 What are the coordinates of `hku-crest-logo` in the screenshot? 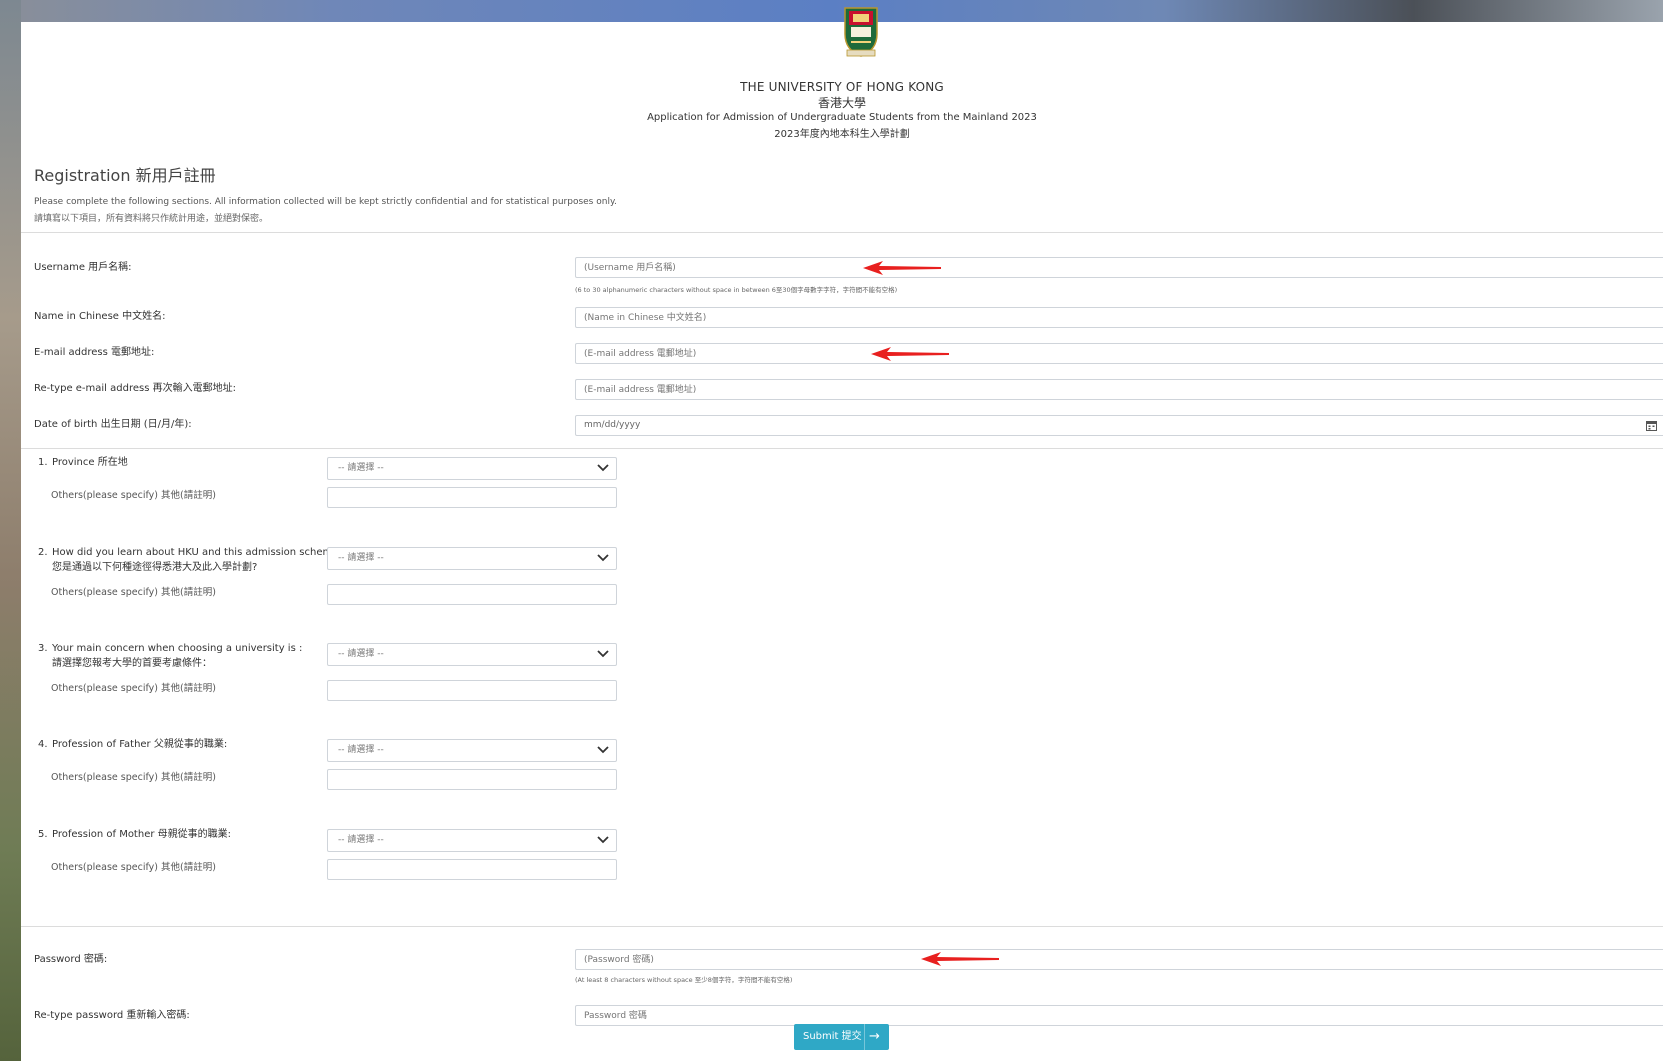 It's located at (861, 32).